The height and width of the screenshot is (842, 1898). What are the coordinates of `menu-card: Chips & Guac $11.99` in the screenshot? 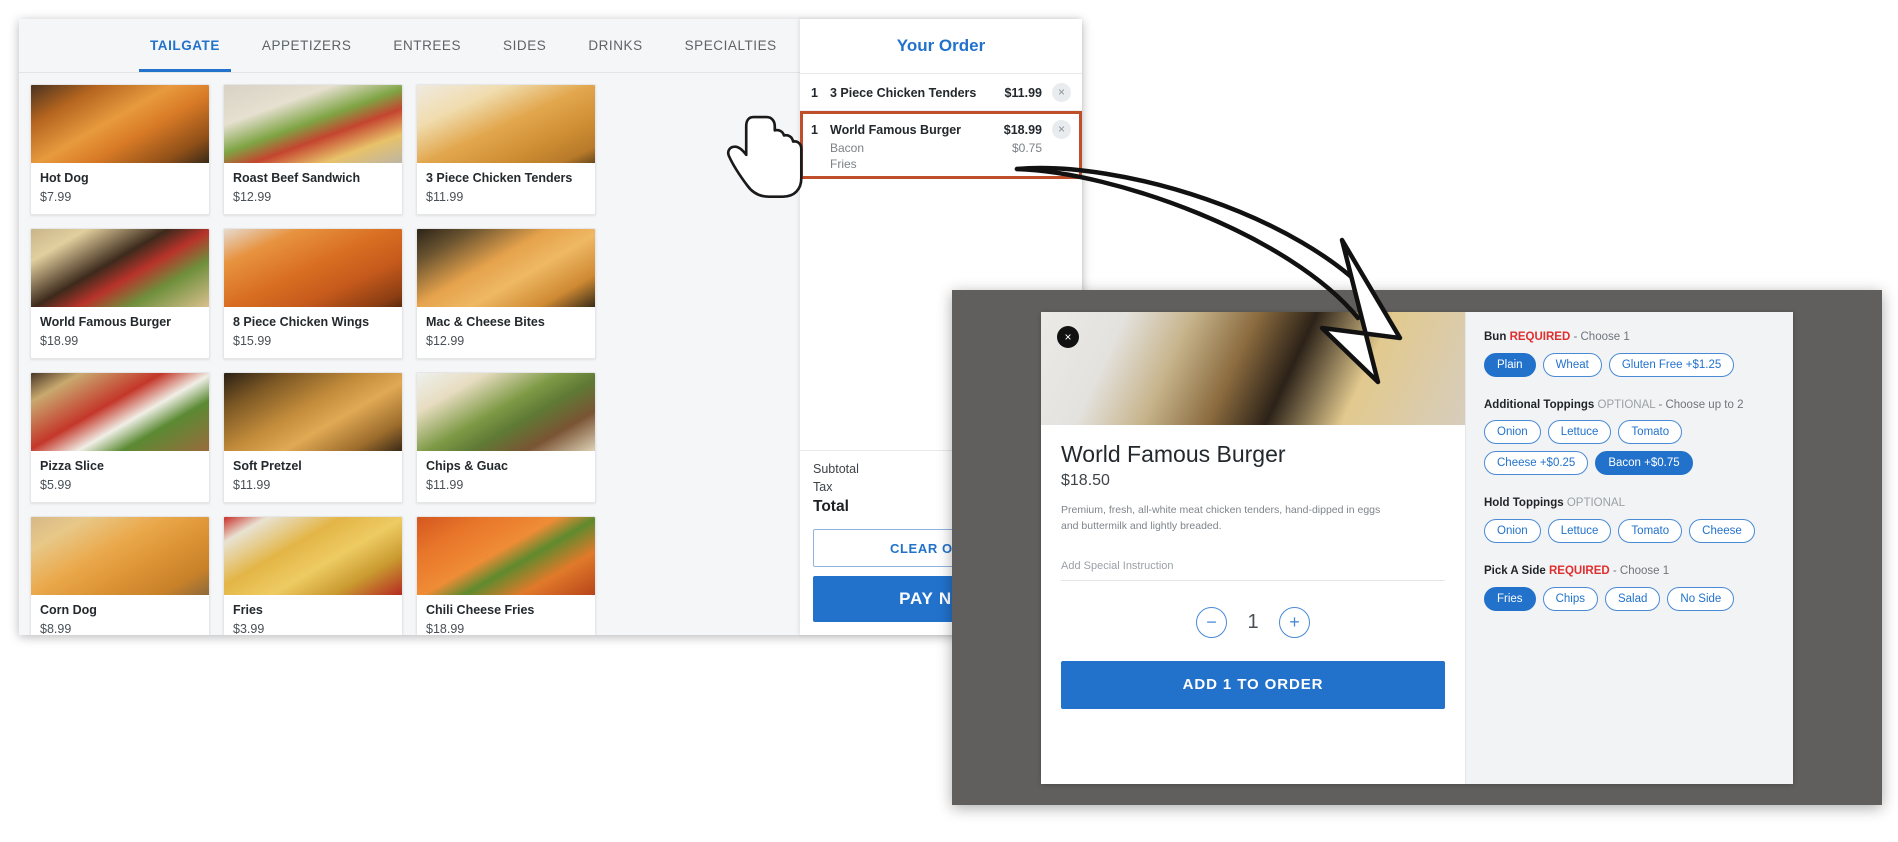 It's located at (506, 437).